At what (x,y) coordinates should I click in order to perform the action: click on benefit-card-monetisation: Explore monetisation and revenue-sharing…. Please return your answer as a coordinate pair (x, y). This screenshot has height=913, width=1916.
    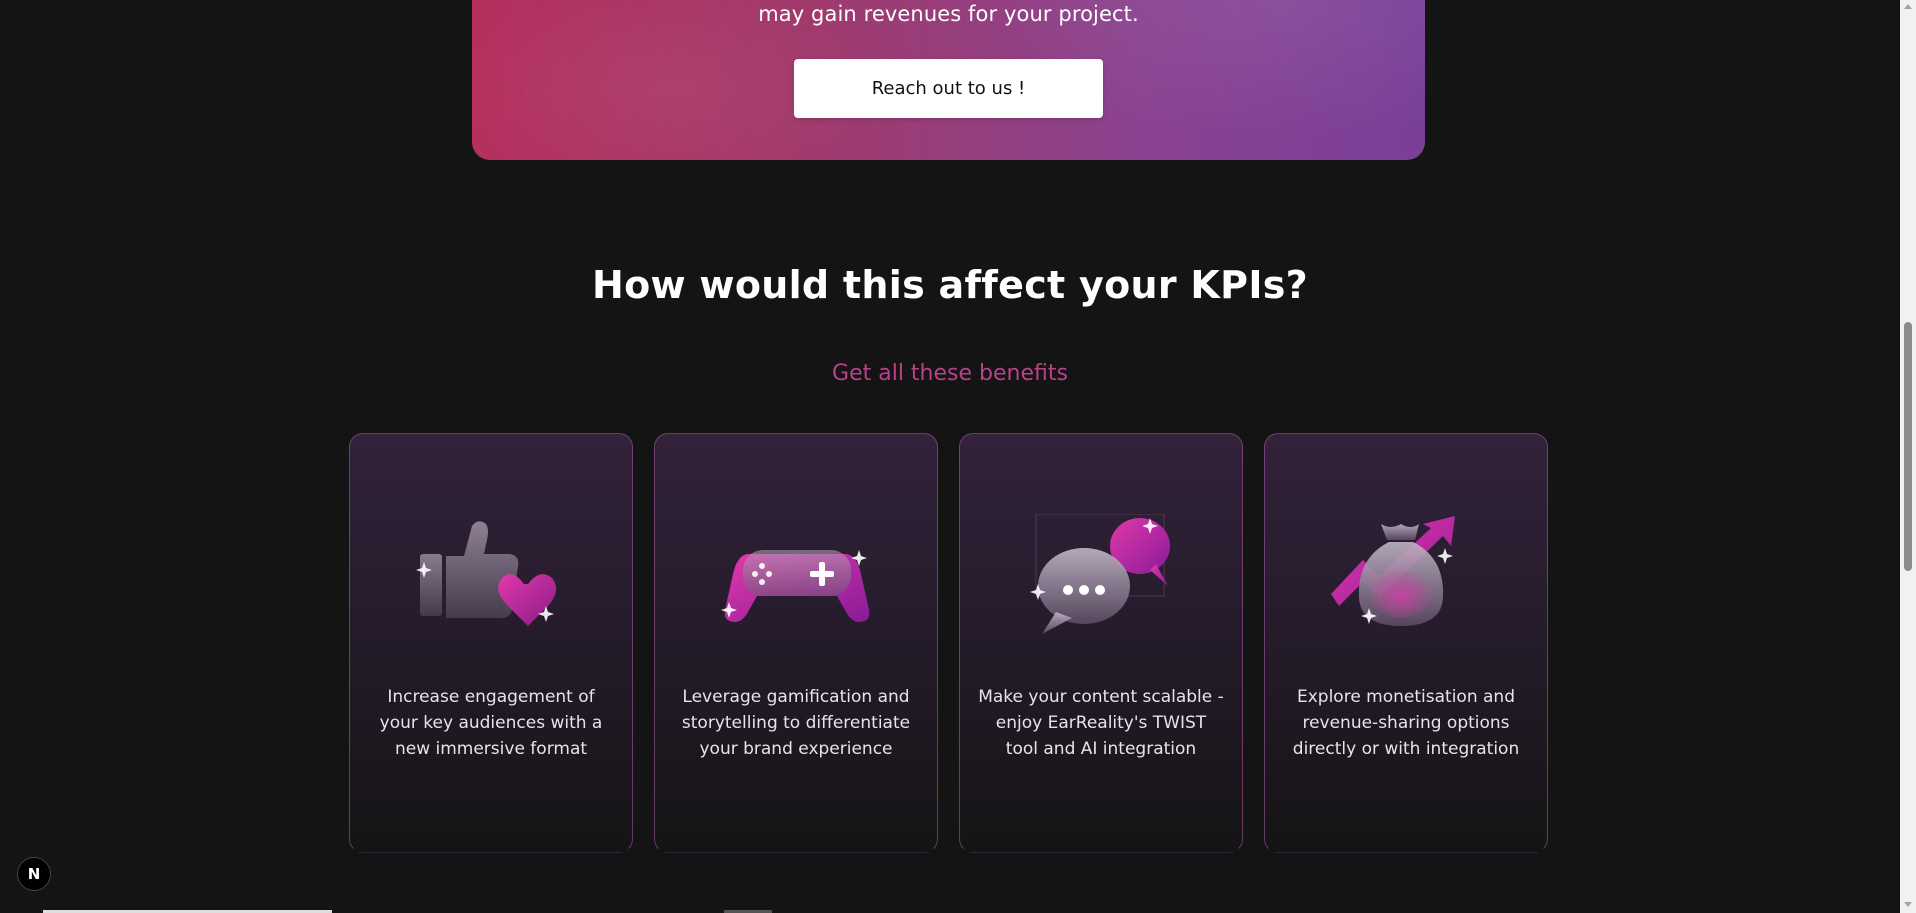
    Looking at the image, I should click on (1406, 643).